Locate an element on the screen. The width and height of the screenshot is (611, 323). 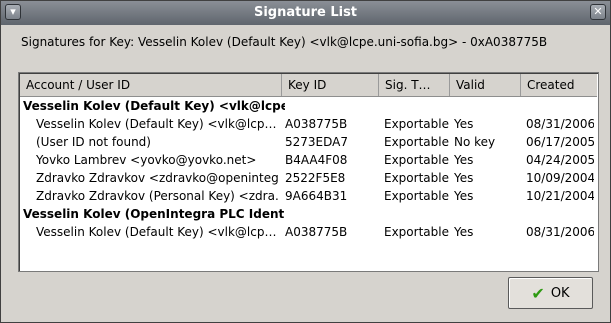
user-id-cell: (User ID not found) is located at coordinates (93, 142).